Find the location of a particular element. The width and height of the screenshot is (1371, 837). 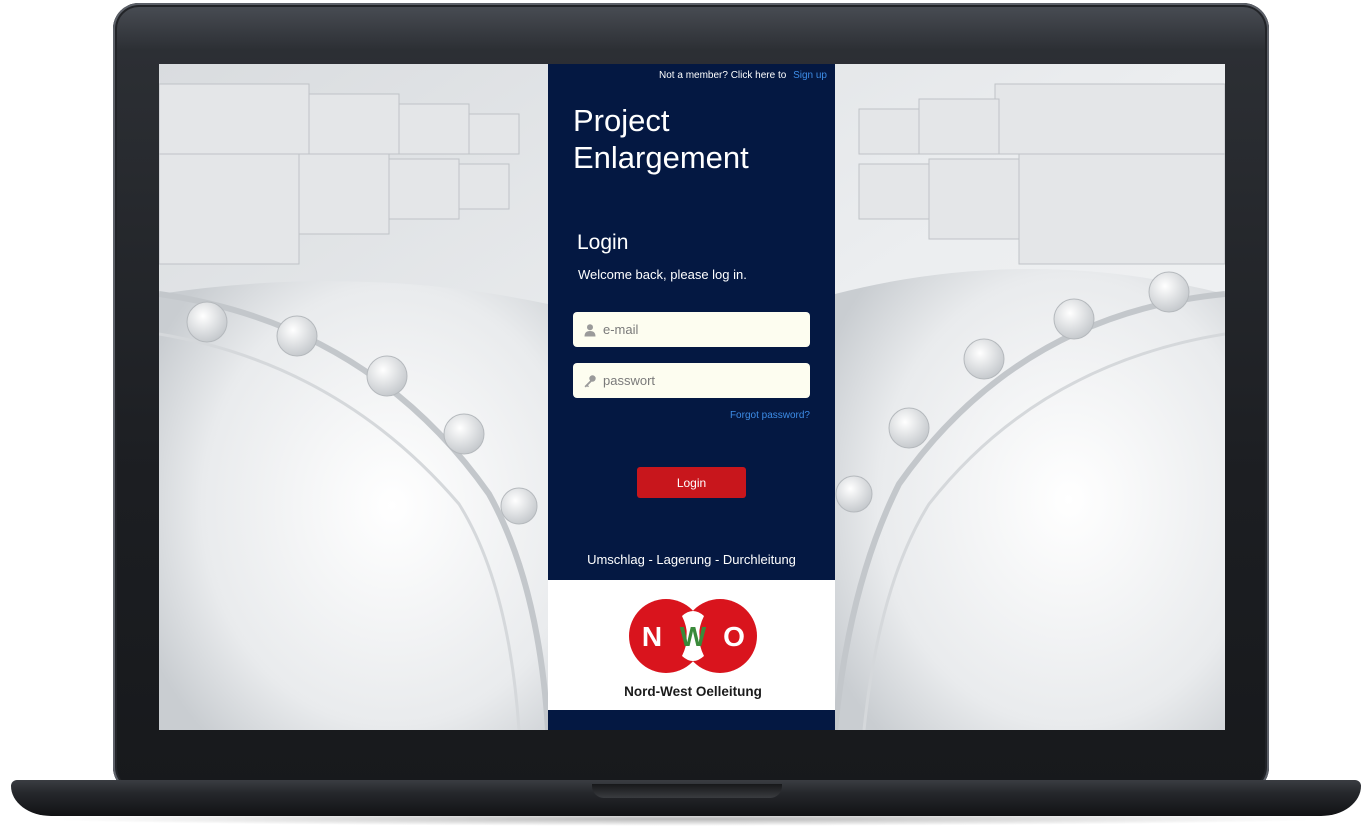

signup-link: Sign up is located at coordinates (810, 75).